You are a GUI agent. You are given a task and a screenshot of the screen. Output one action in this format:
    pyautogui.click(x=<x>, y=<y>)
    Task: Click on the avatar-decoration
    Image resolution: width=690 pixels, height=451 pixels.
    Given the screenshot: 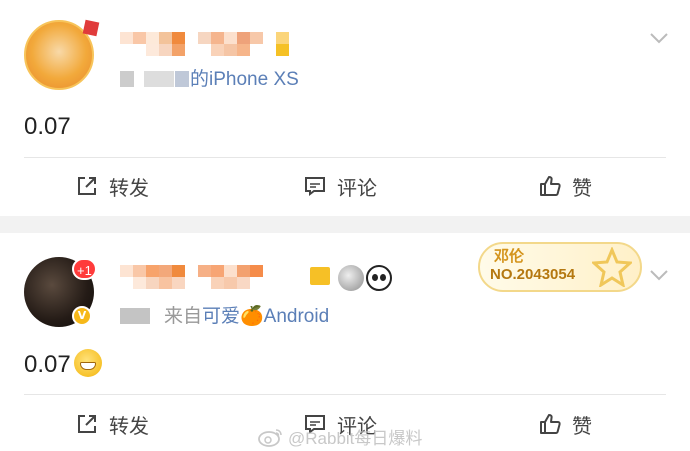 What is the action you would take?
    pyautogui.click(x=91, y=28)
    